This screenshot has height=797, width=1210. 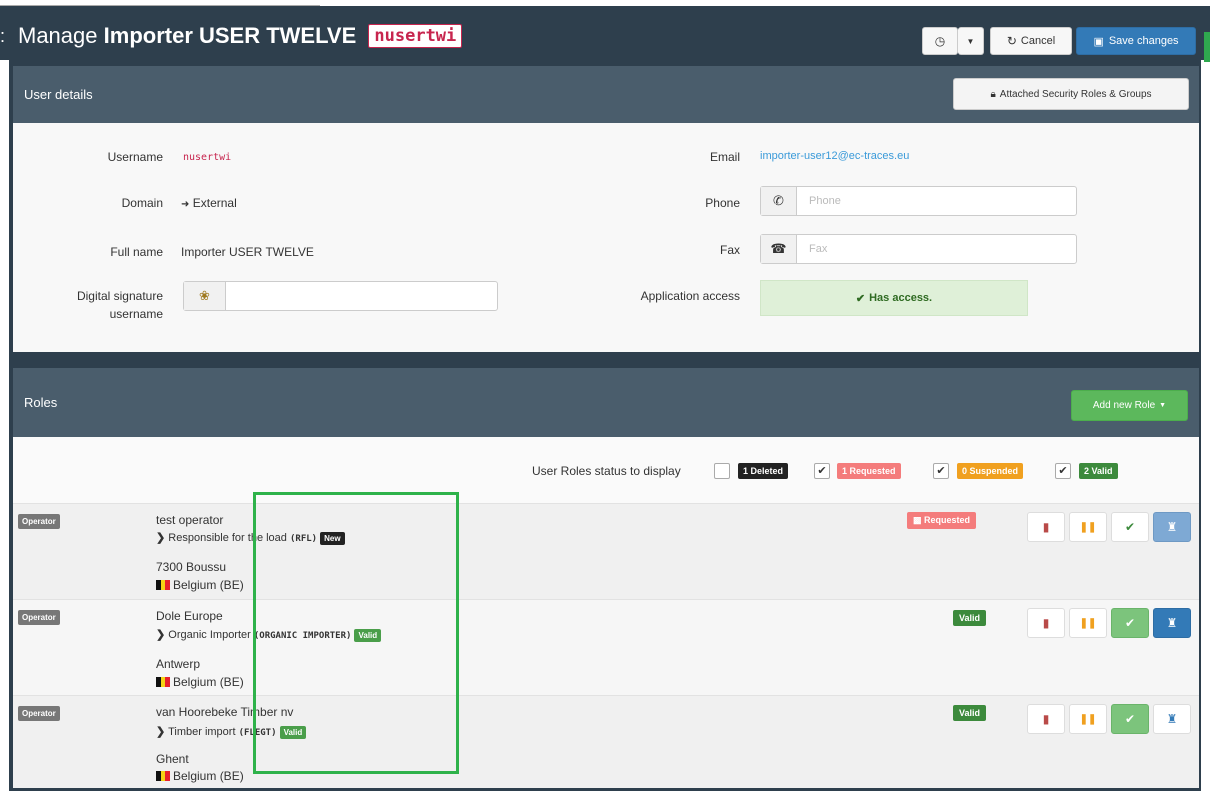 I want to click on operator-city: Ghent, so click(x=172, y=759).